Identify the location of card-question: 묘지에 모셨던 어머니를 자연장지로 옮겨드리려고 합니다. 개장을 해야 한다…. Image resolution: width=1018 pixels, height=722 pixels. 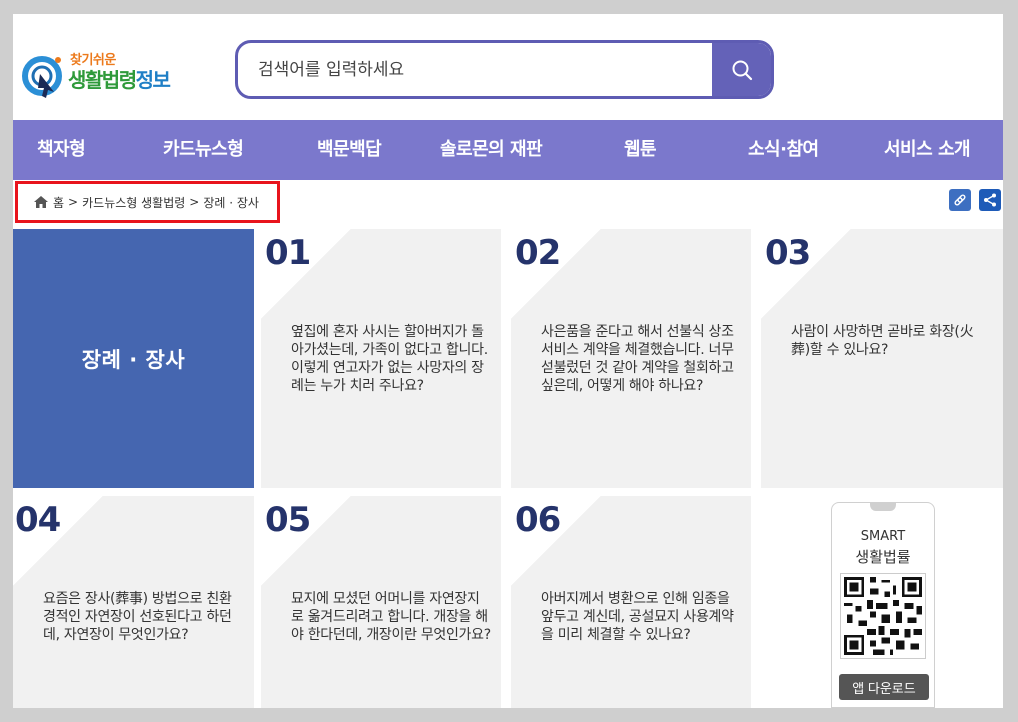
(391, 617).